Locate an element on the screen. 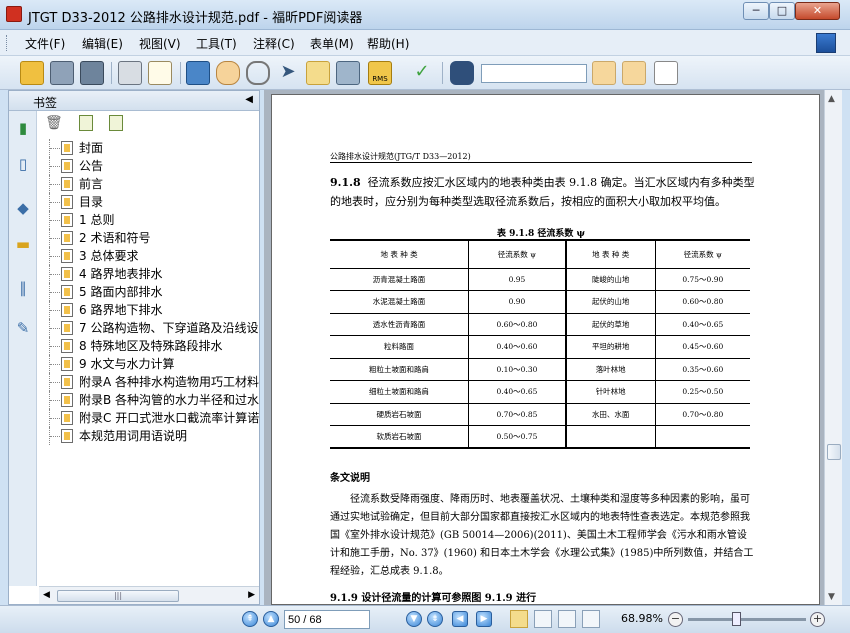 Image resolution: width=850 pixels, height=633 pixels. vscroll-thumb is located at coordinates (834, 452).